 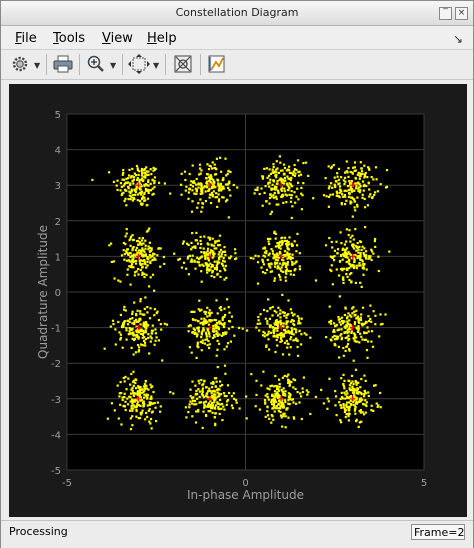 I want to click on gear-menu-caret-icon: ▼, so click(x=37, y=65).